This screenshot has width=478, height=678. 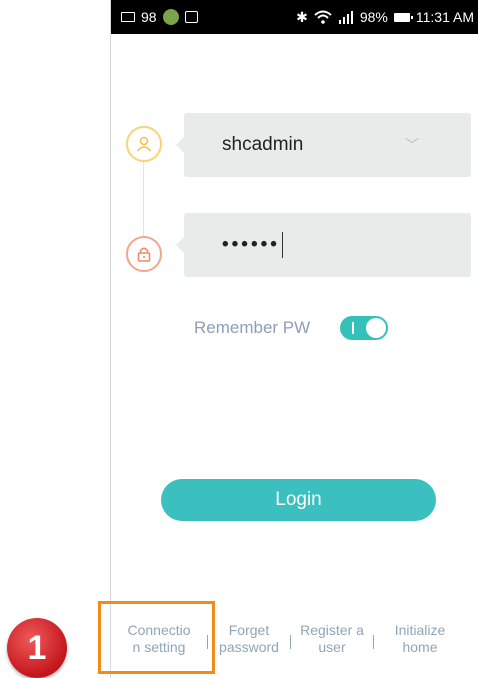 I want to click on chevron-down-icon: ﹀, so click(x=412, y=145).